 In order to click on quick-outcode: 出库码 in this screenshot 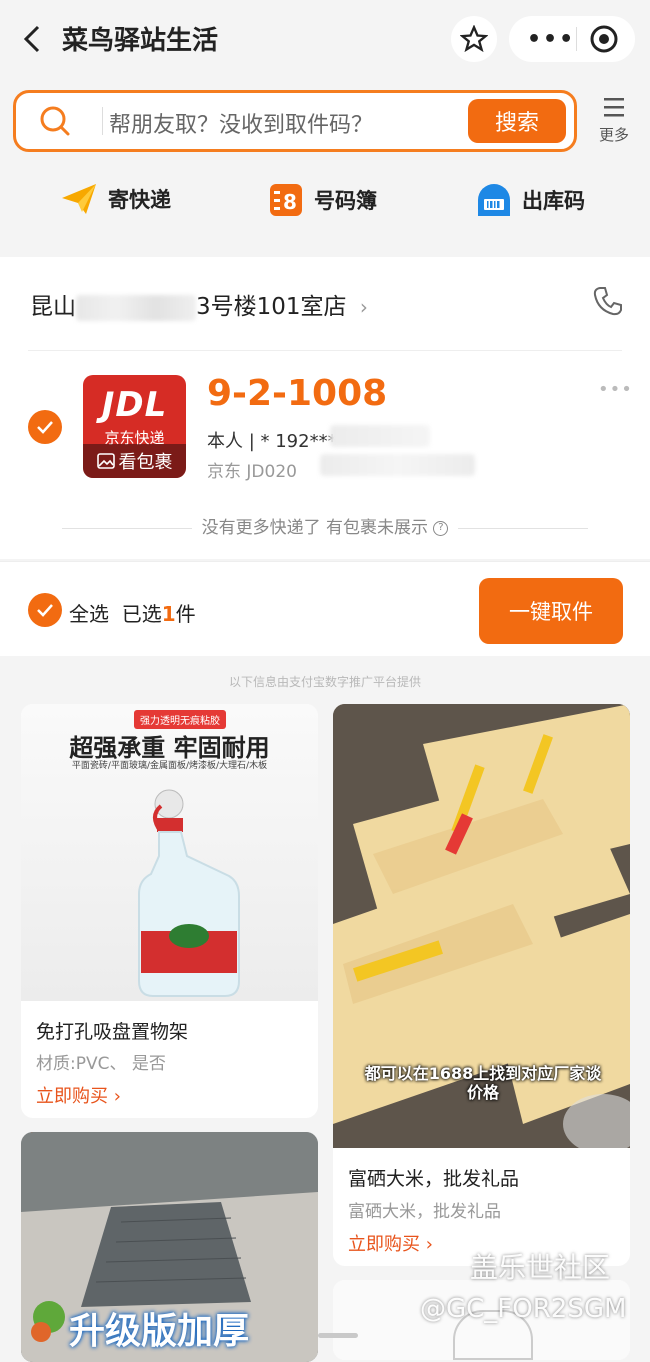, I will do `click(530, 200)`.